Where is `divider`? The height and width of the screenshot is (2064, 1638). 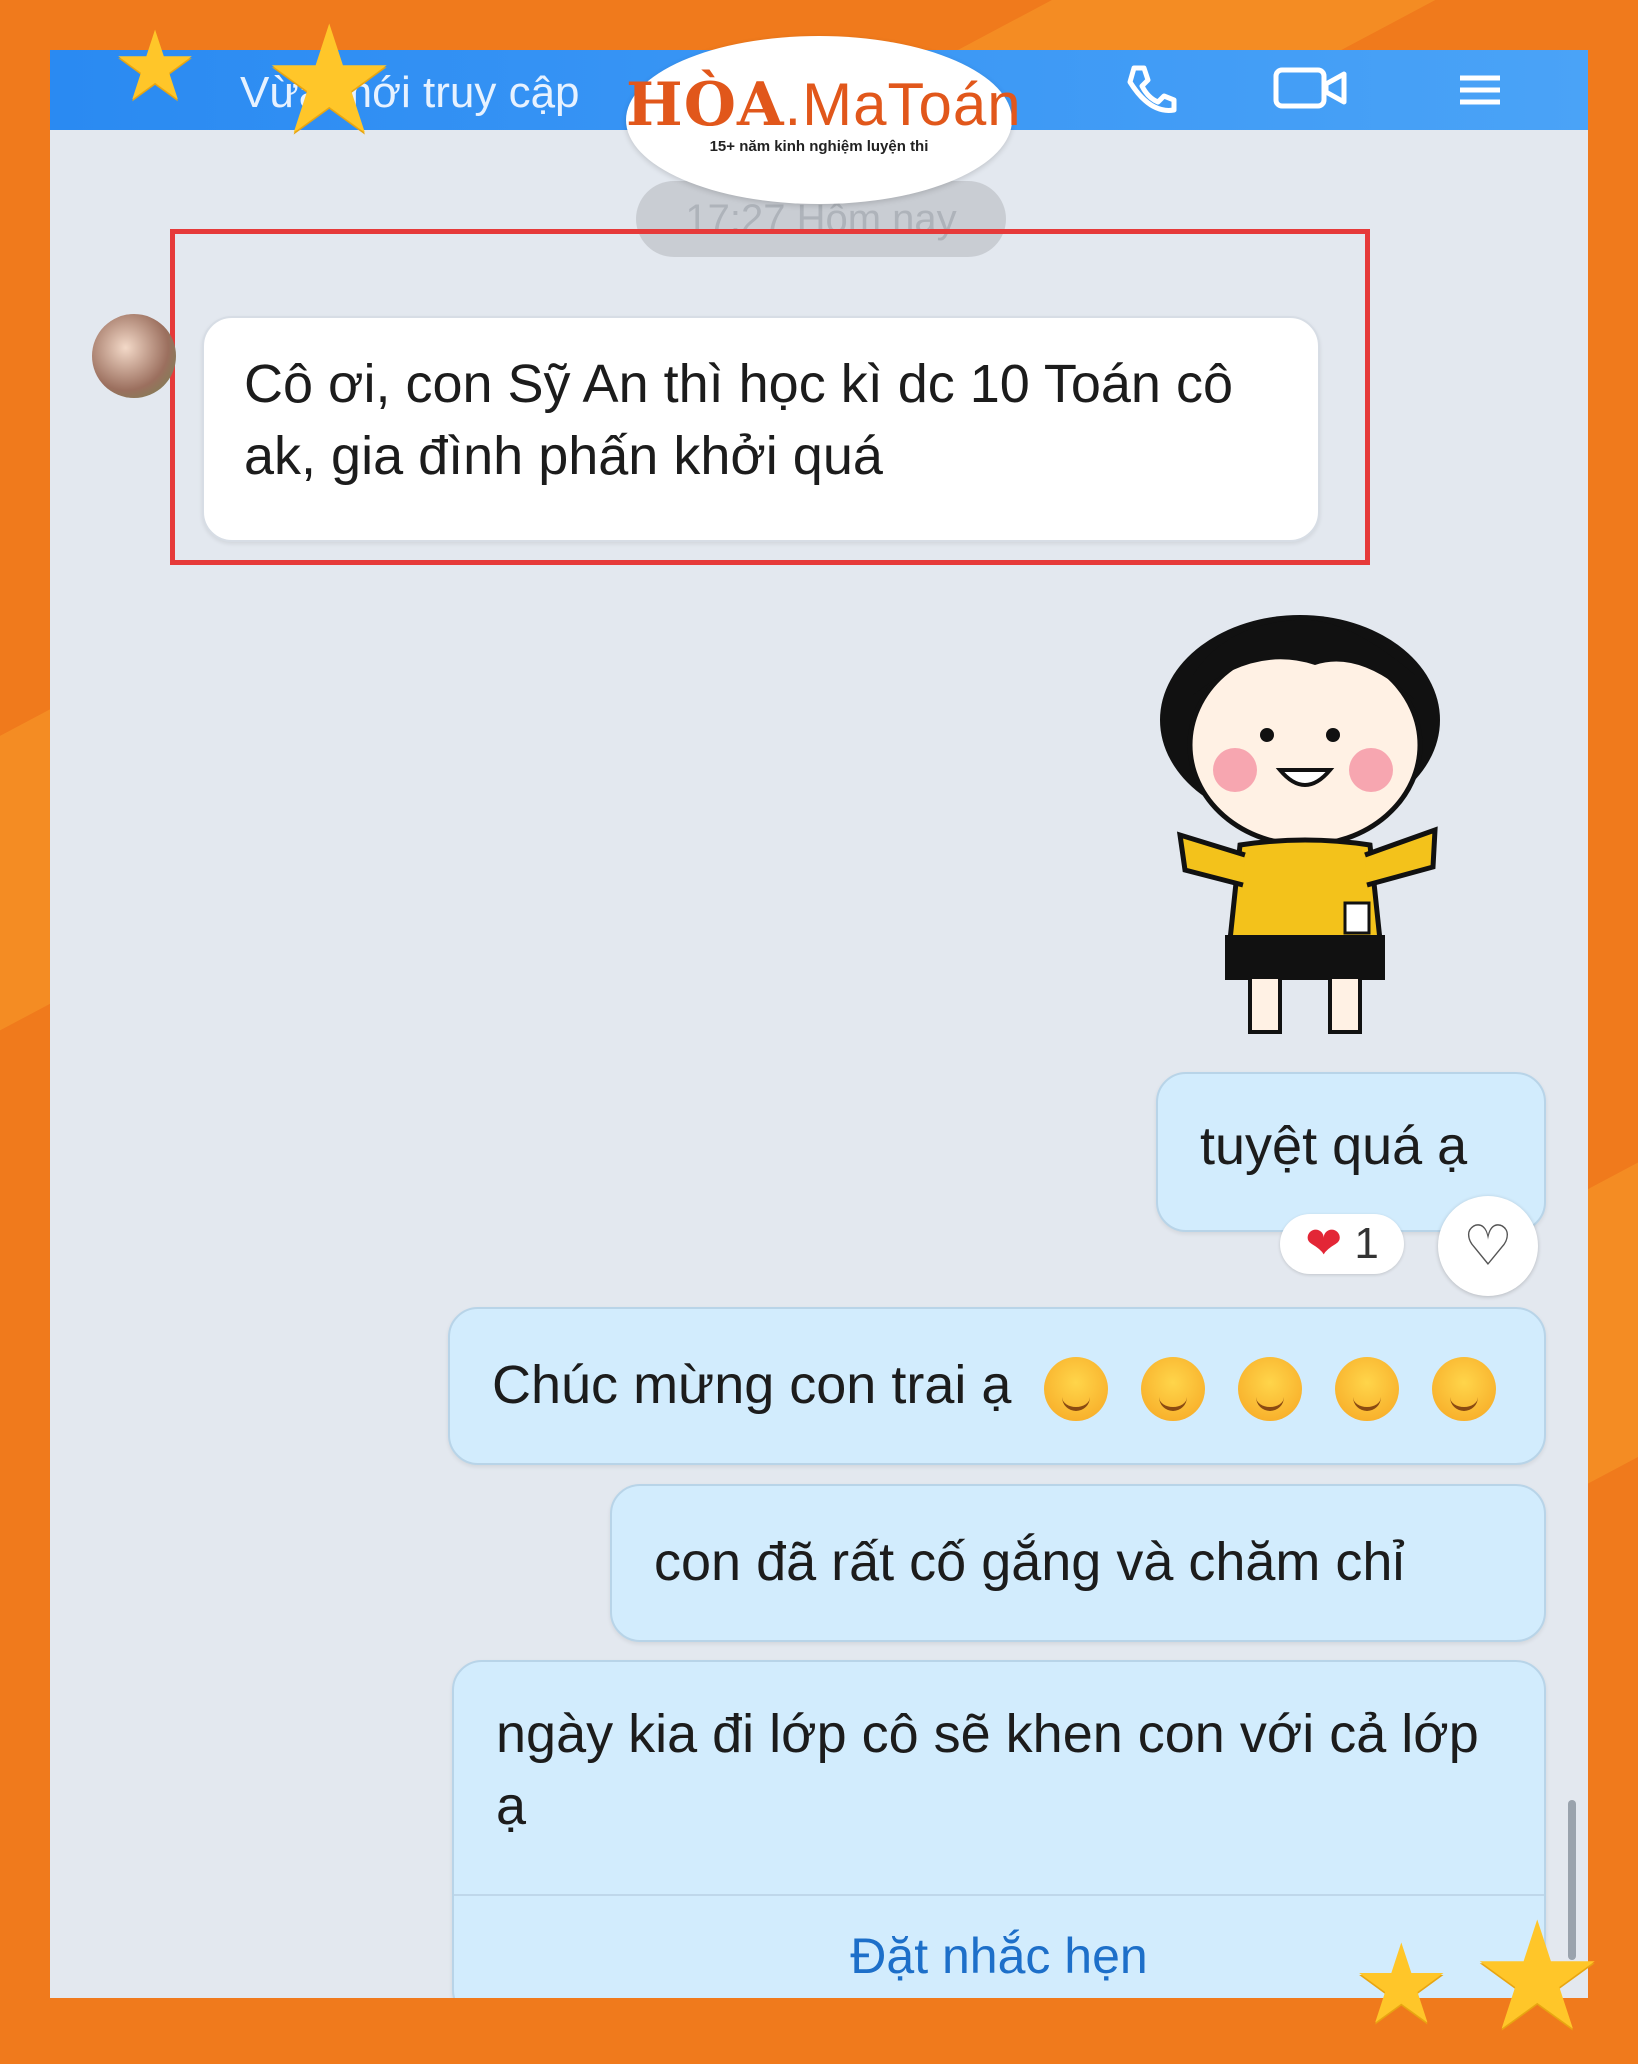
divider is located at coordinates (999, 1895).